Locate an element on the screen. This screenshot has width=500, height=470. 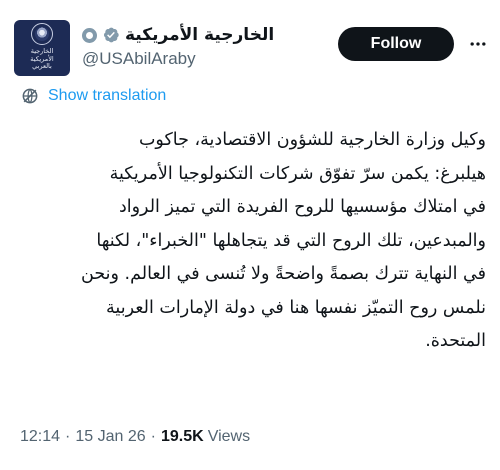
author-name-row: الخارجية الأمريكية is located at coordinates (178, 35).